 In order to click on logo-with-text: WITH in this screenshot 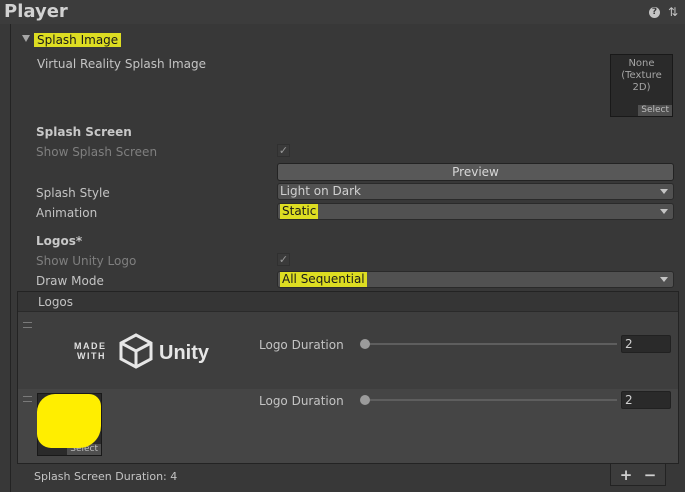, I will do `click(91, 356)`.